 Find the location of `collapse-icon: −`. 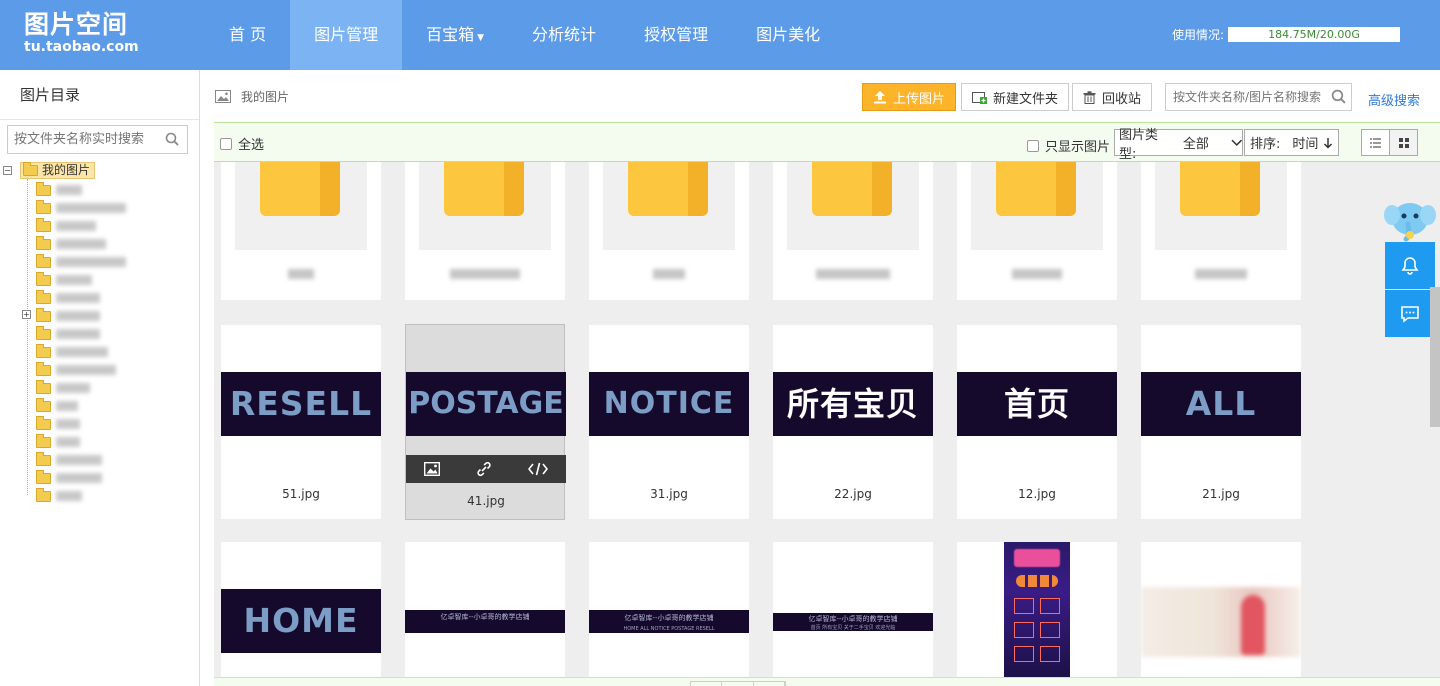

collapse-icon: − is located at coordinates (7, 170).